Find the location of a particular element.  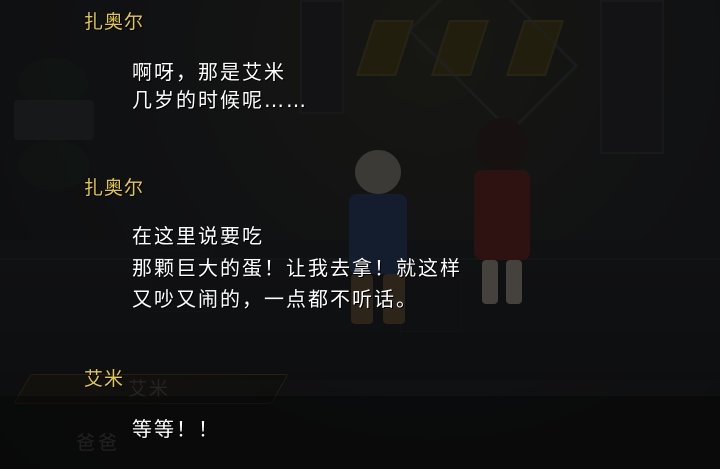

log-line: 啊呀，那是艾米 is located at coordinates (209, 72).